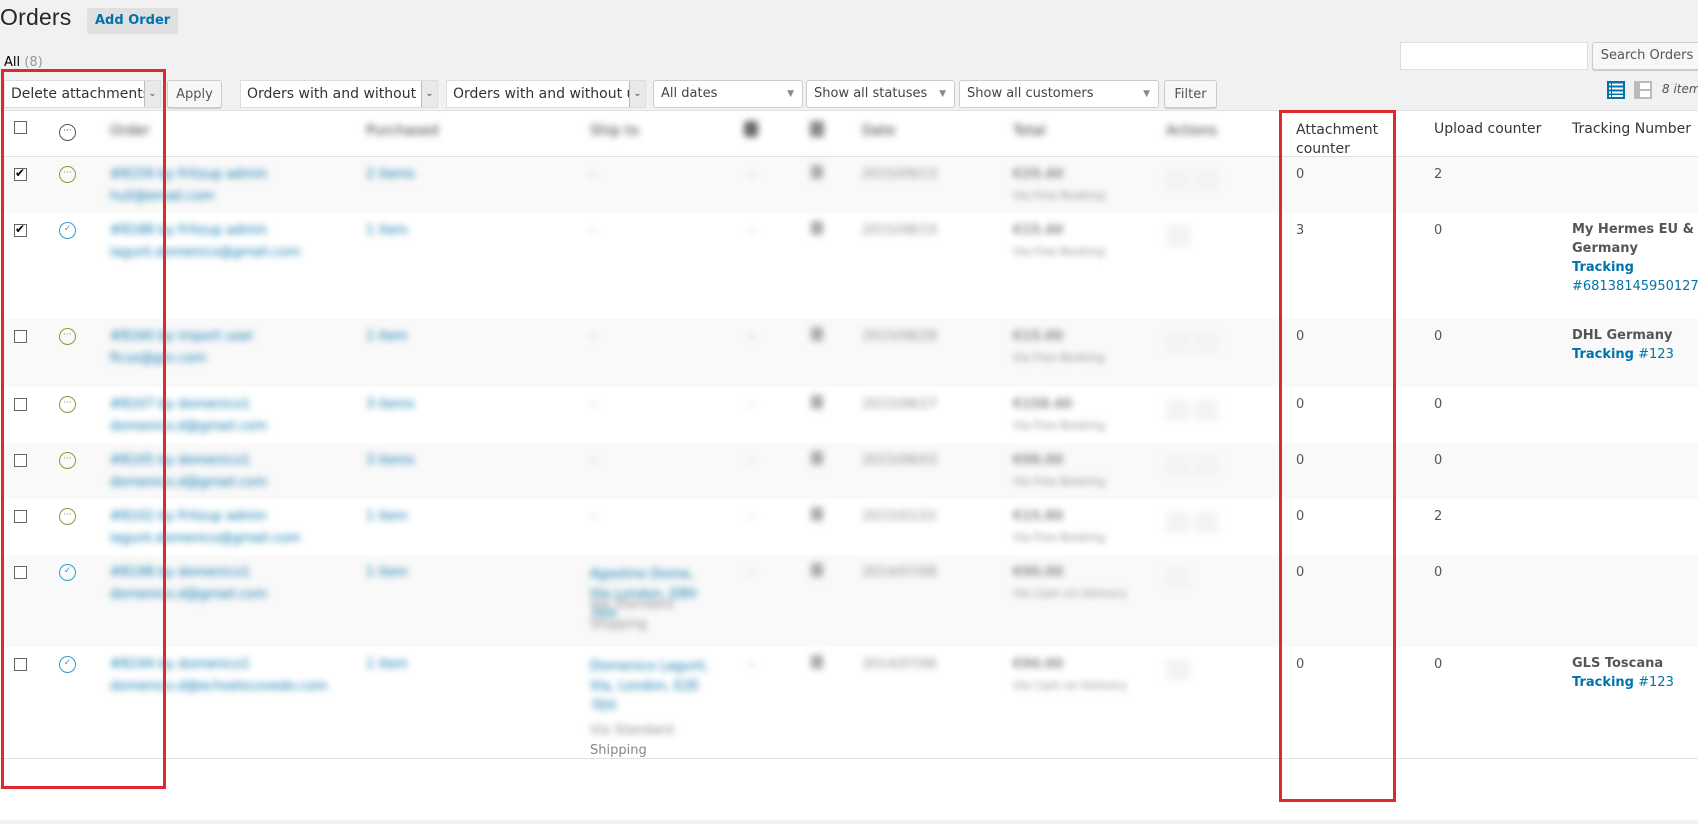 Image resolution: width=1698 pixels, height=824 pixels. Describe the element at coordinates (218, 686) in the screenshot. I see `order-email: domenico.d@echoelscovedo.com` at that location.